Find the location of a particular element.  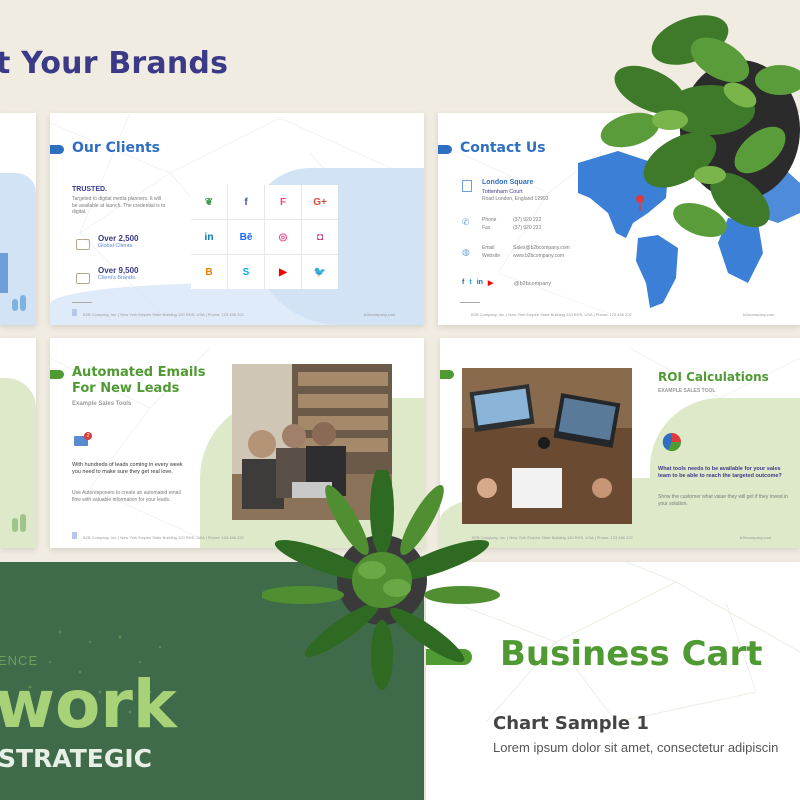

slide-big-heading: work is located at coordinates (88, 704).